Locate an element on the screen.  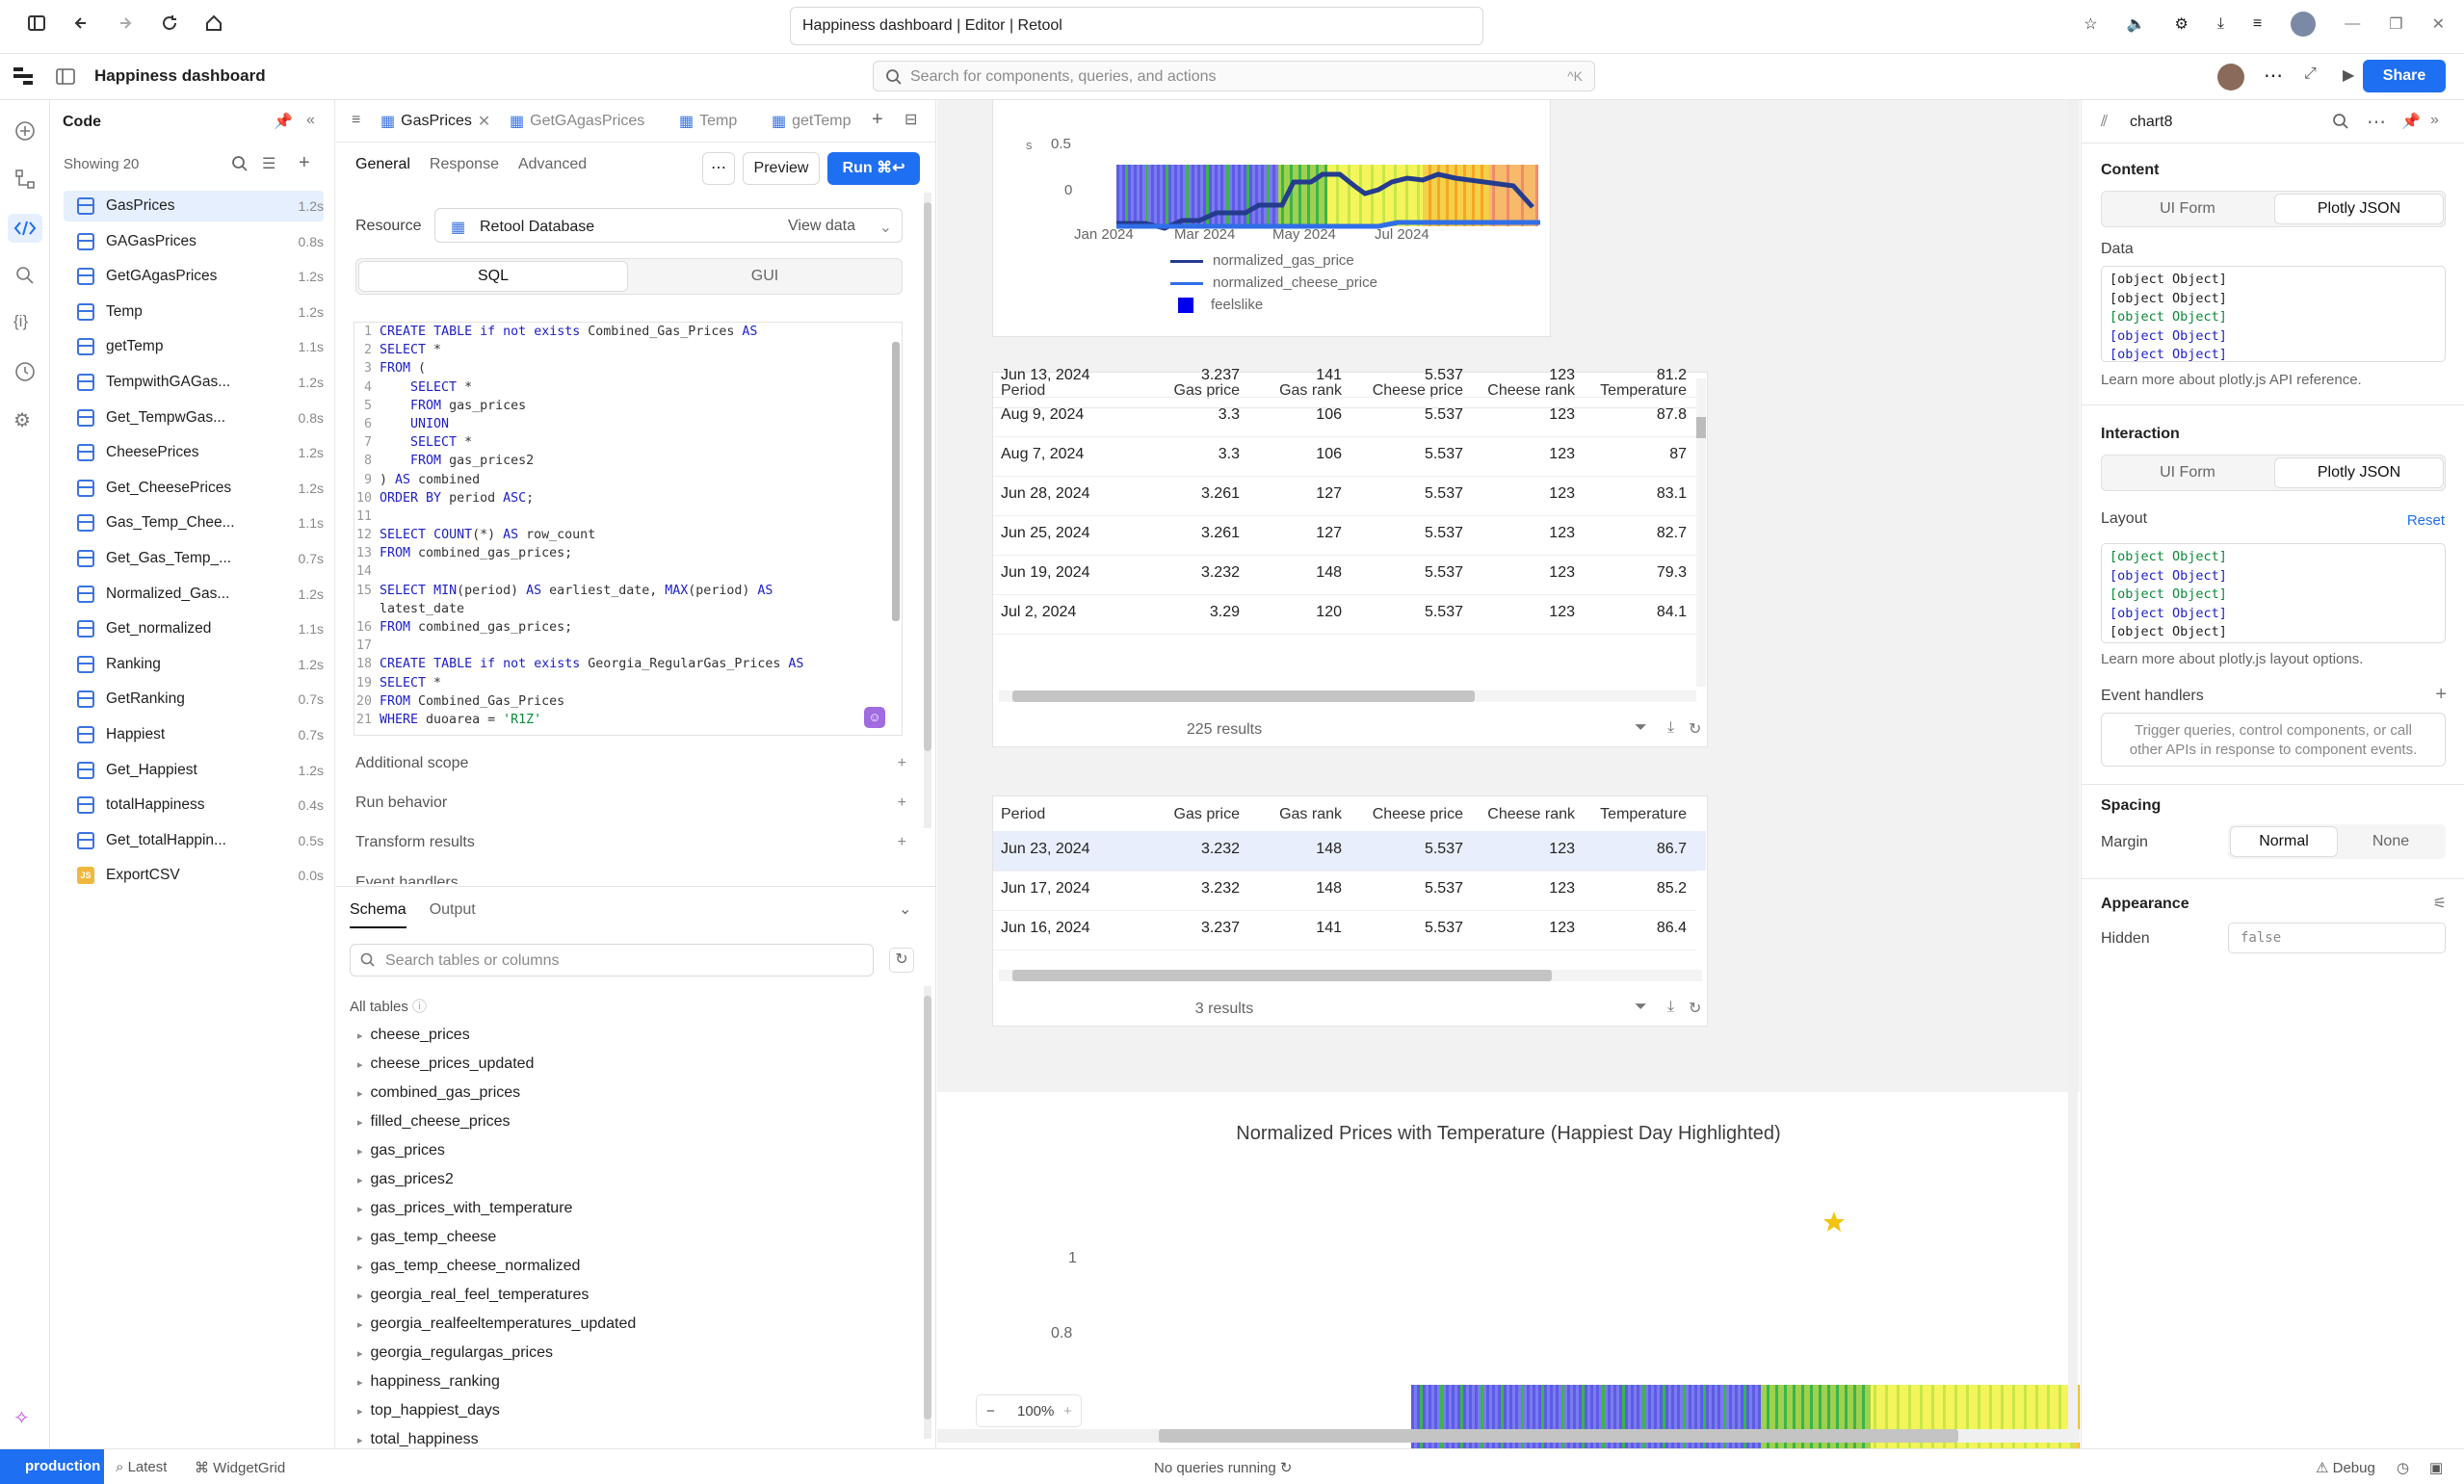
table-cell: 83.1 is located at coordinates (1639, 494).